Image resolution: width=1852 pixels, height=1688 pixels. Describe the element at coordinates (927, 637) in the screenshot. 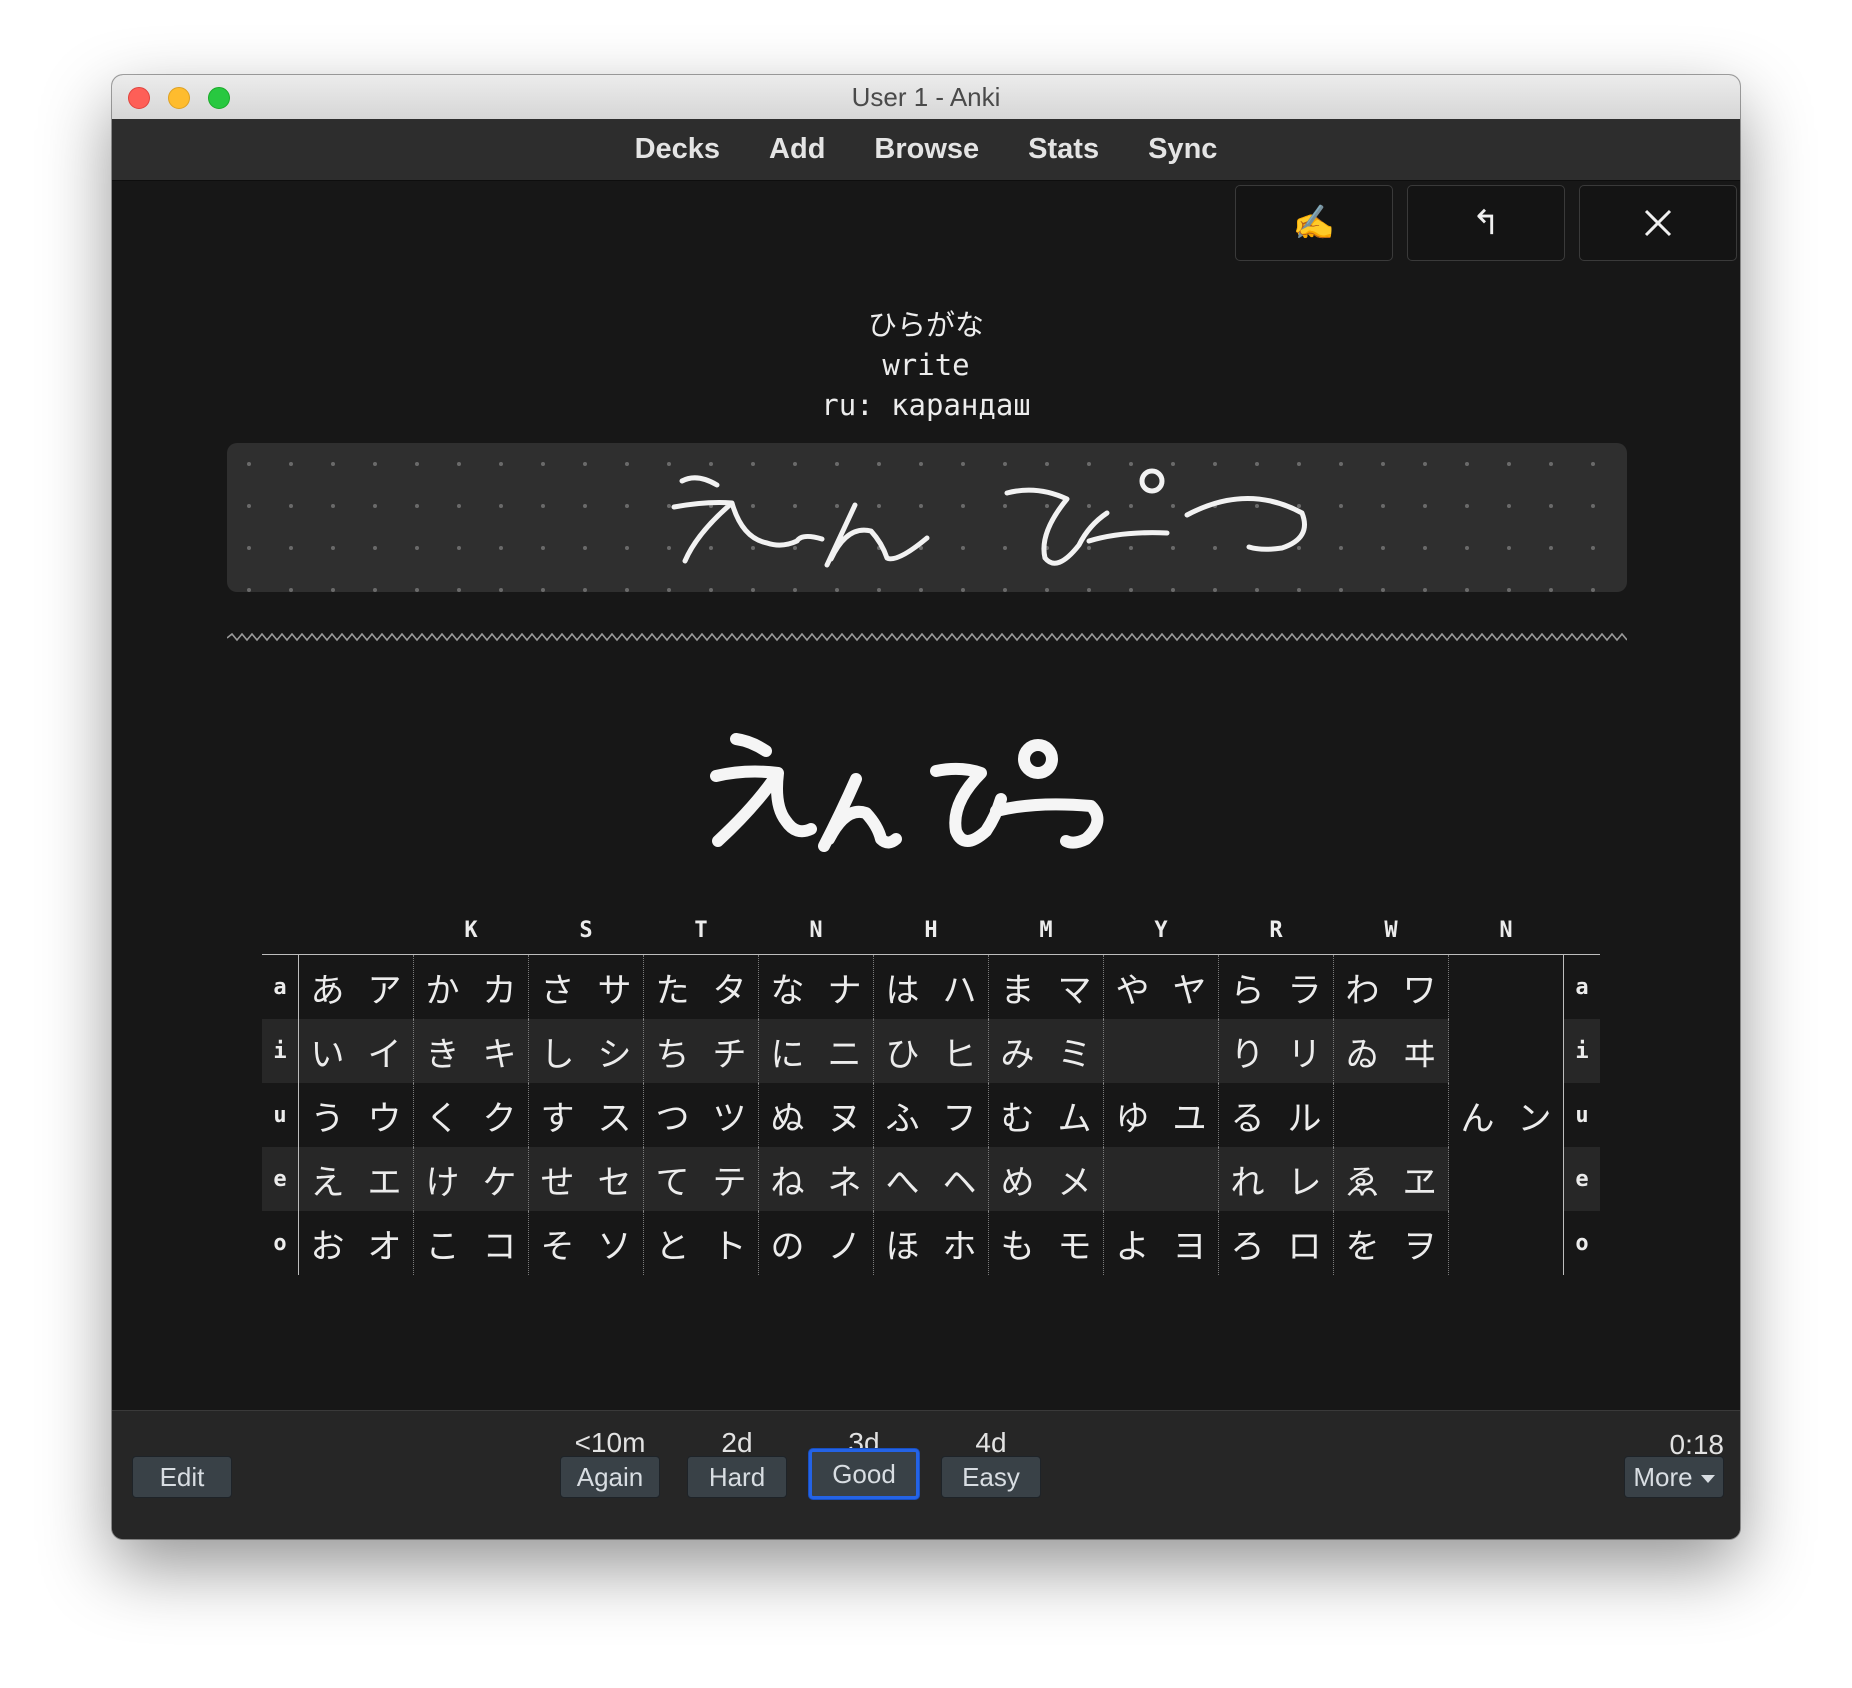

I see `answer-divider` at that location.